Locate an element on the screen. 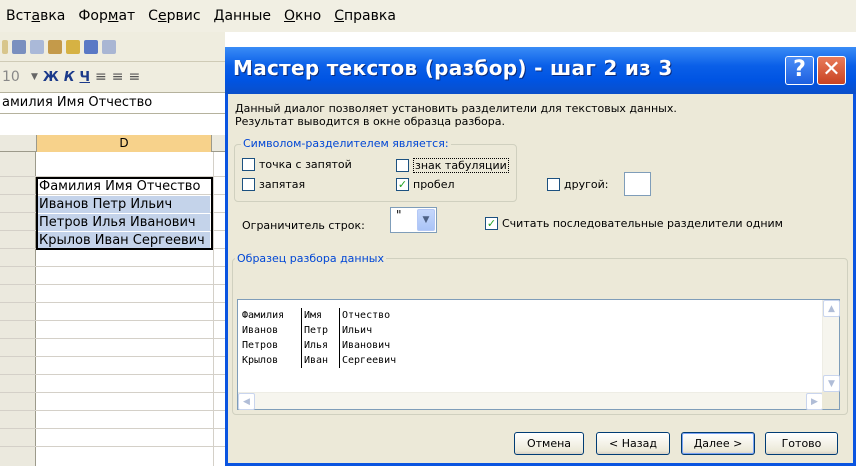 This screenshot has height=466, width=856. bold-icon: Ж is located at coordinates (51, 77).